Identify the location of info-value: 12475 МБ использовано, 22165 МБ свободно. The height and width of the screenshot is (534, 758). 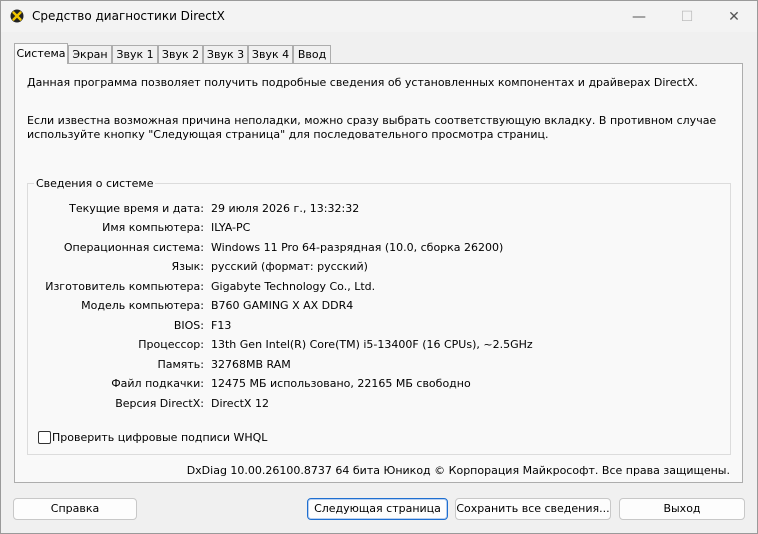
(341, 383).